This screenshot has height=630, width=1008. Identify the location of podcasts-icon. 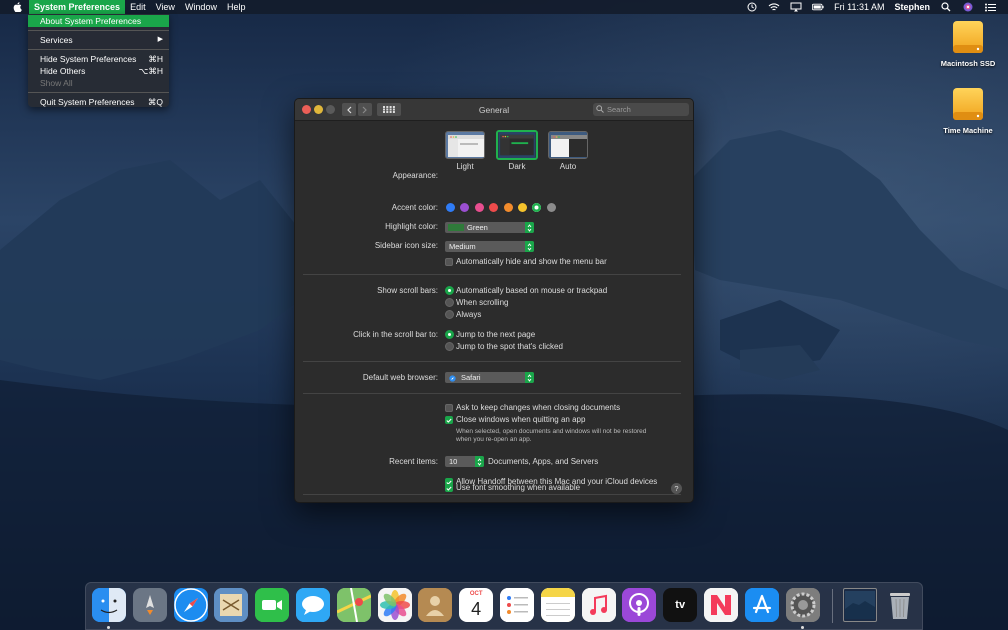
(639, 605).